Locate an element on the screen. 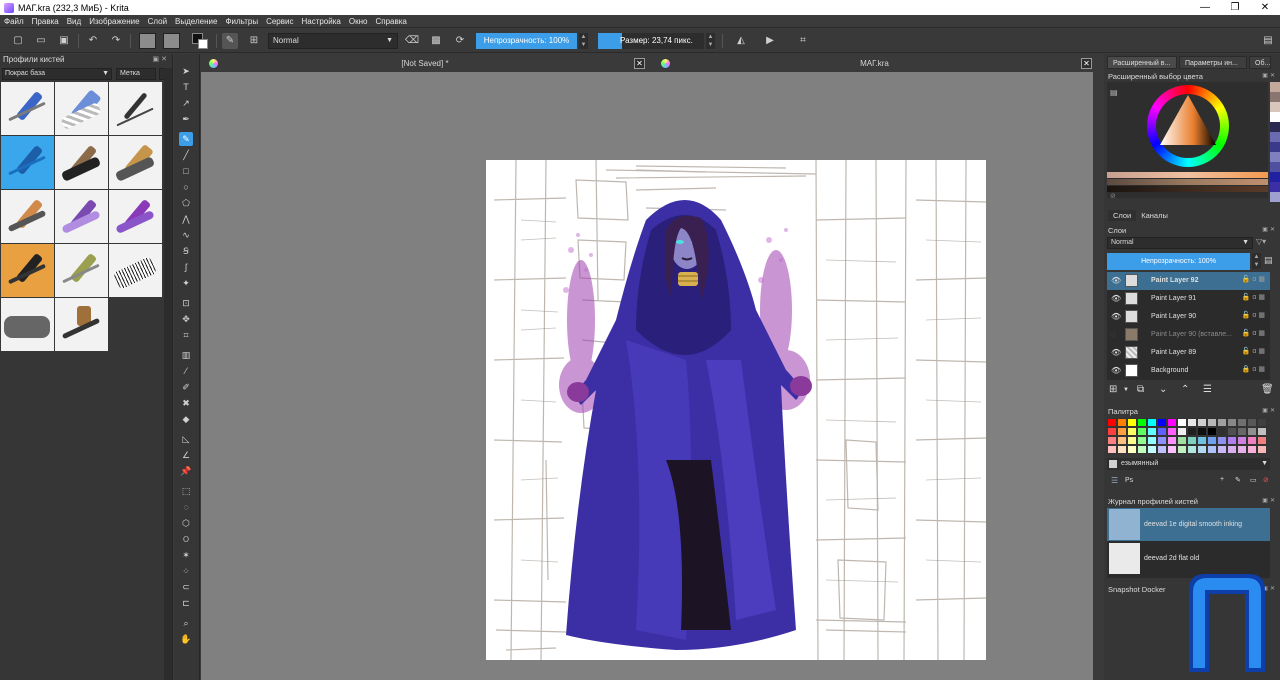  layer-filter-icon: ▽▾ is located at coordinates (1261, 241).